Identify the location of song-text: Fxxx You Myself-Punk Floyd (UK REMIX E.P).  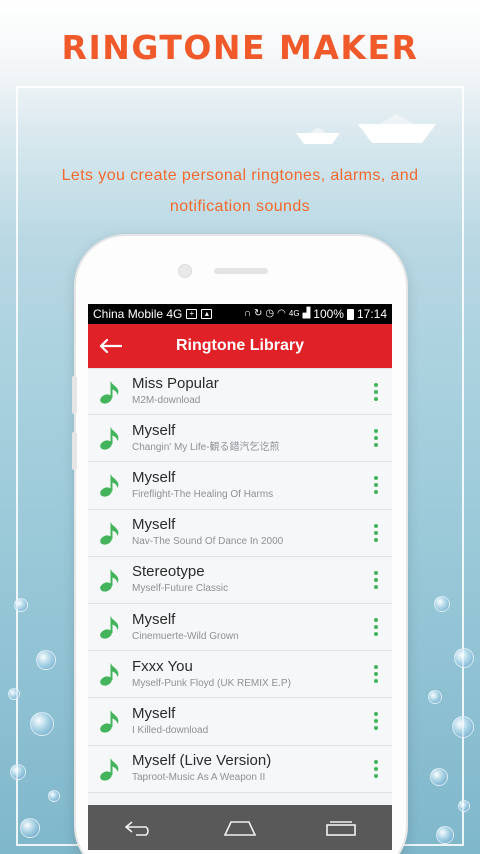
(246, 674).